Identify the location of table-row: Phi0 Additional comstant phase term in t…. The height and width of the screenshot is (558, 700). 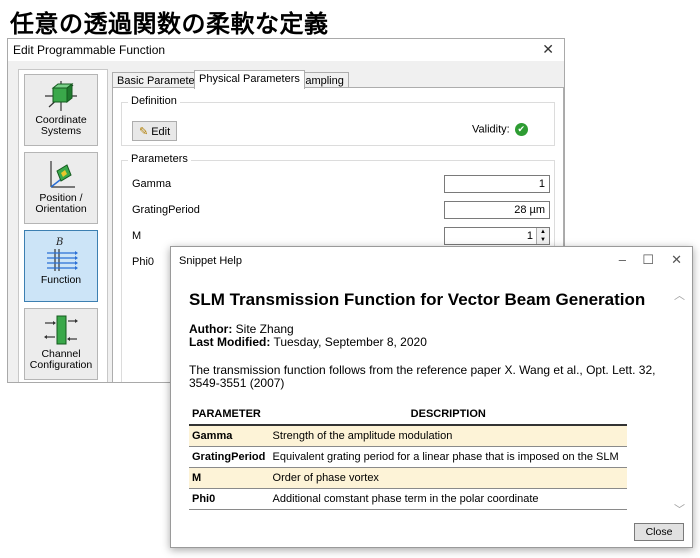
(408, 499).